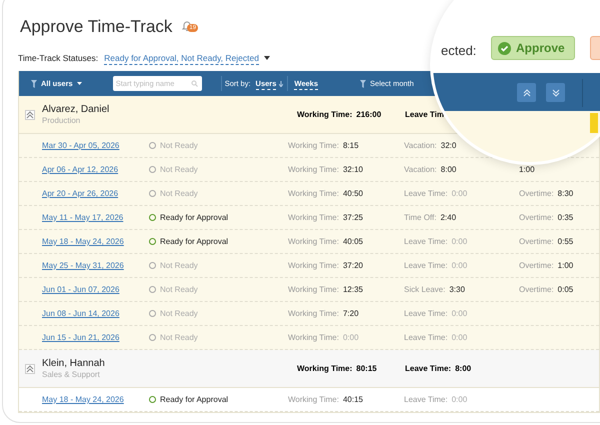 The image size is (600, 425). Describe the element at coordinates (420, 170) in the screenshot. I see `cell-label: Vacation:` at that location.